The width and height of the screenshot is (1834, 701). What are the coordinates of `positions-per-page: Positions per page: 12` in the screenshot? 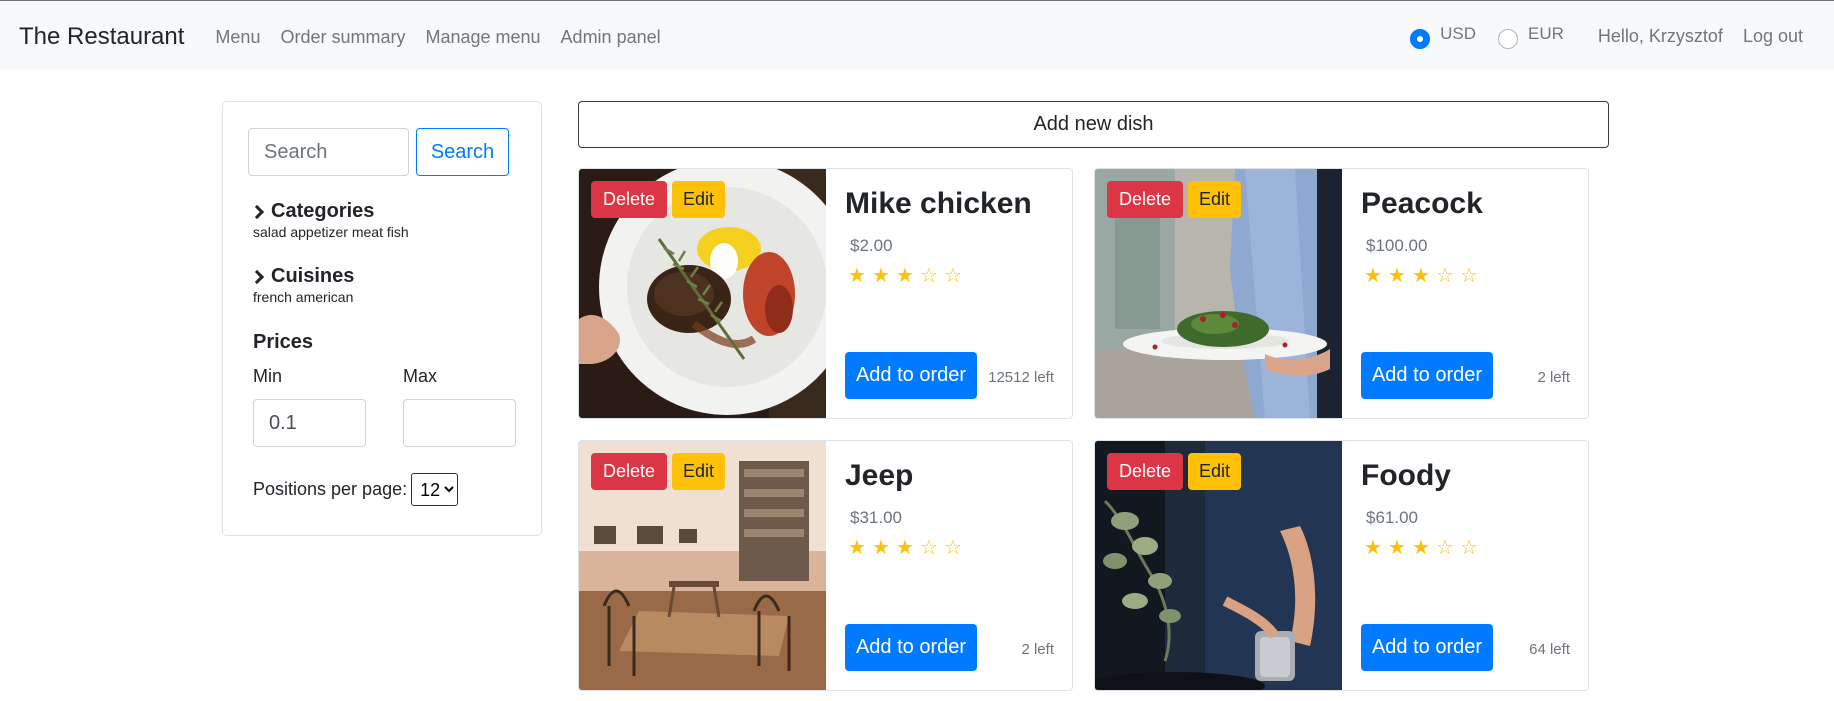 It's located at (356, 489).